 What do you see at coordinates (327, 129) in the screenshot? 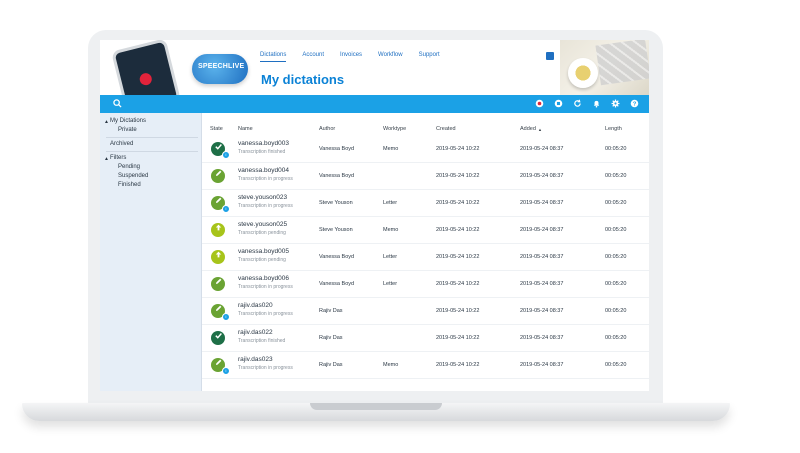
I see `column-header-author: Author` at bounding box center [327, 129].